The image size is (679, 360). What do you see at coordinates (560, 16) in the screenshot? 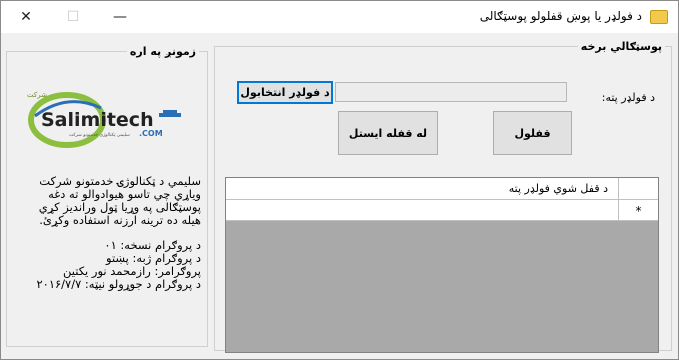
I see `window-title: د فولډر يا پوښ قفلولو پوسټګالی` at bounding box center [560, 16].